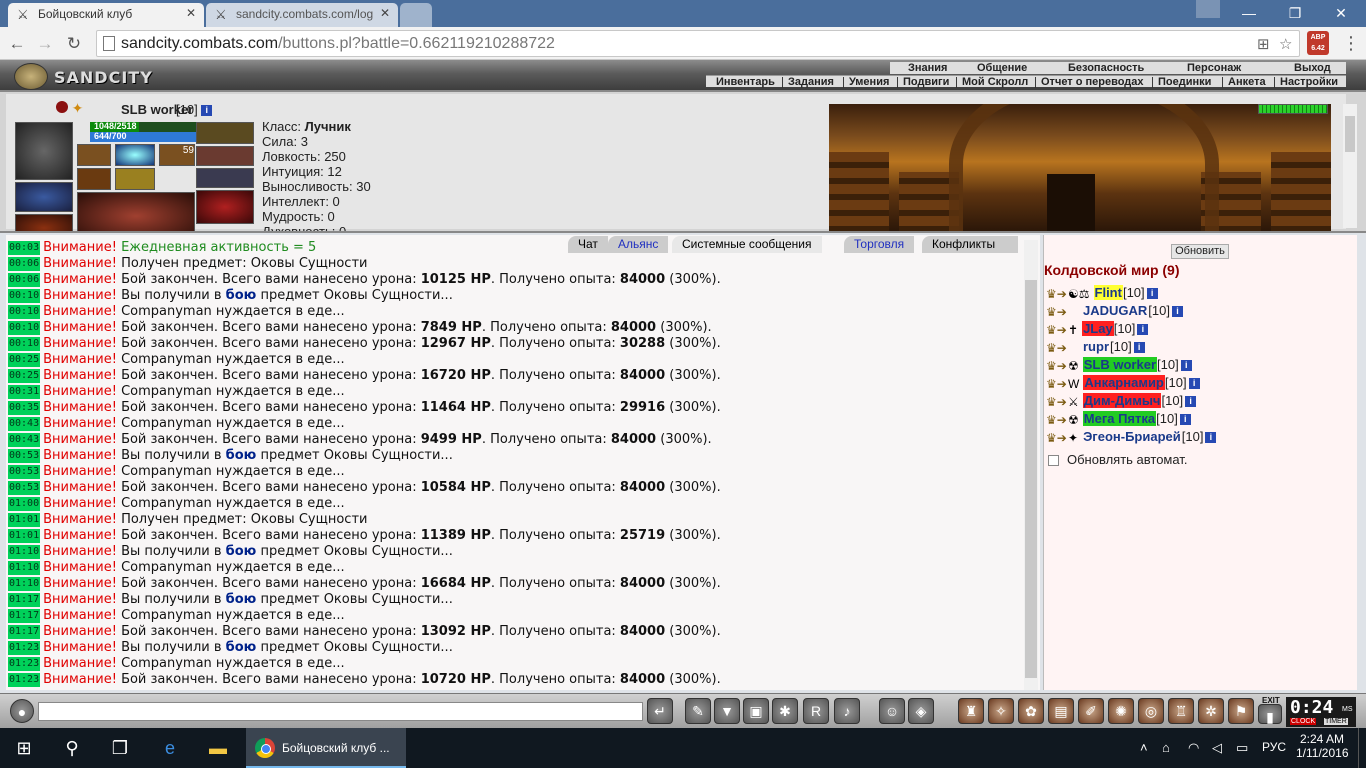 The height and width of the screenshot is (768, 1366). I want to click on tab-conflicts: Конфликты, so click(970, 244).